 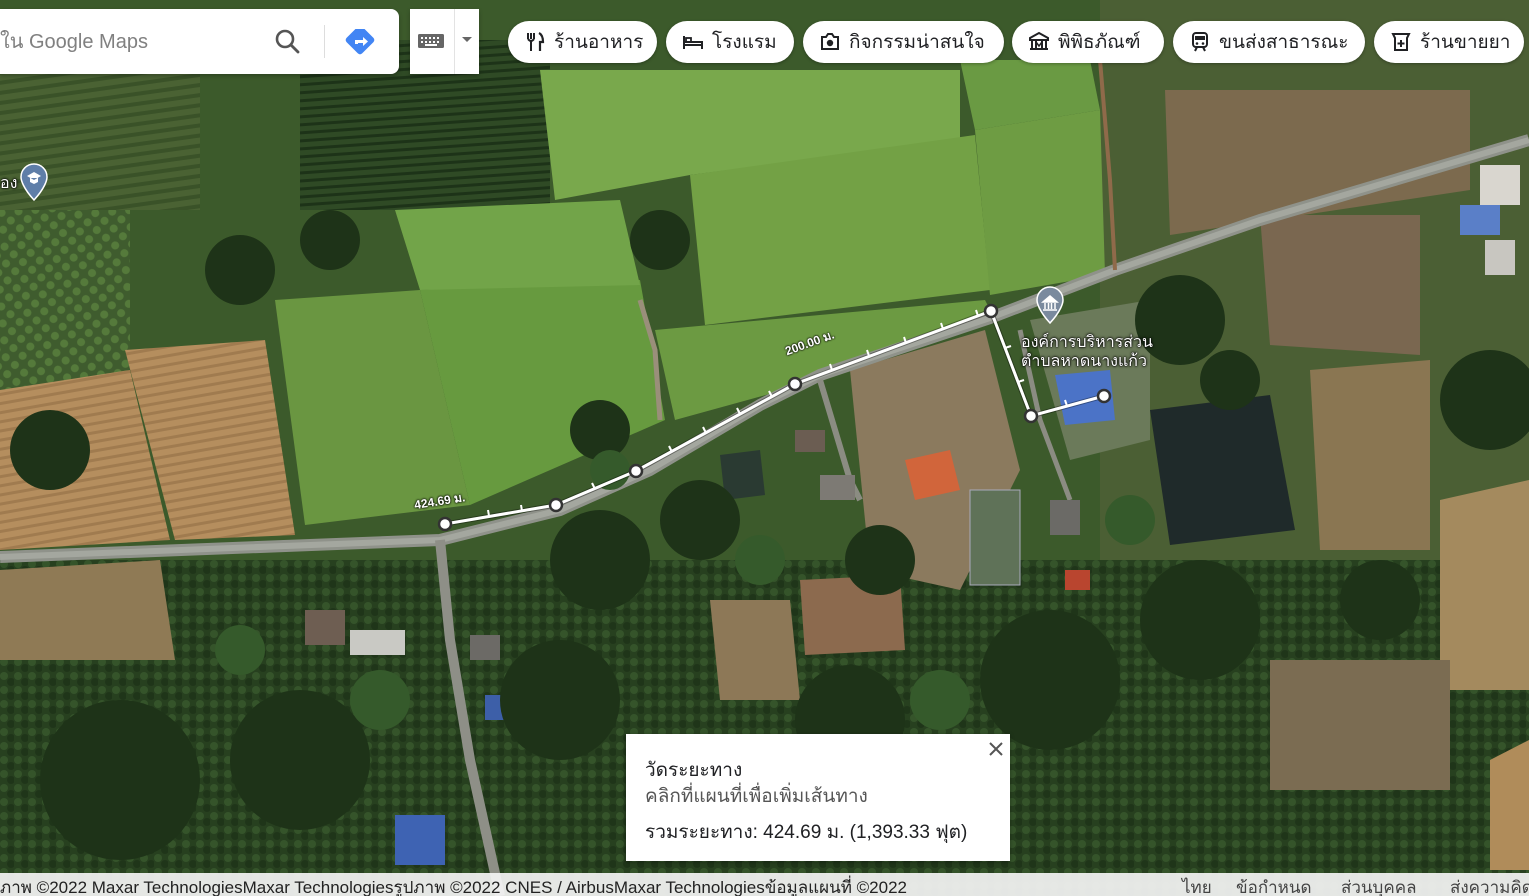 I want to click on fork-knife-icon, so click(x=536, y=41).